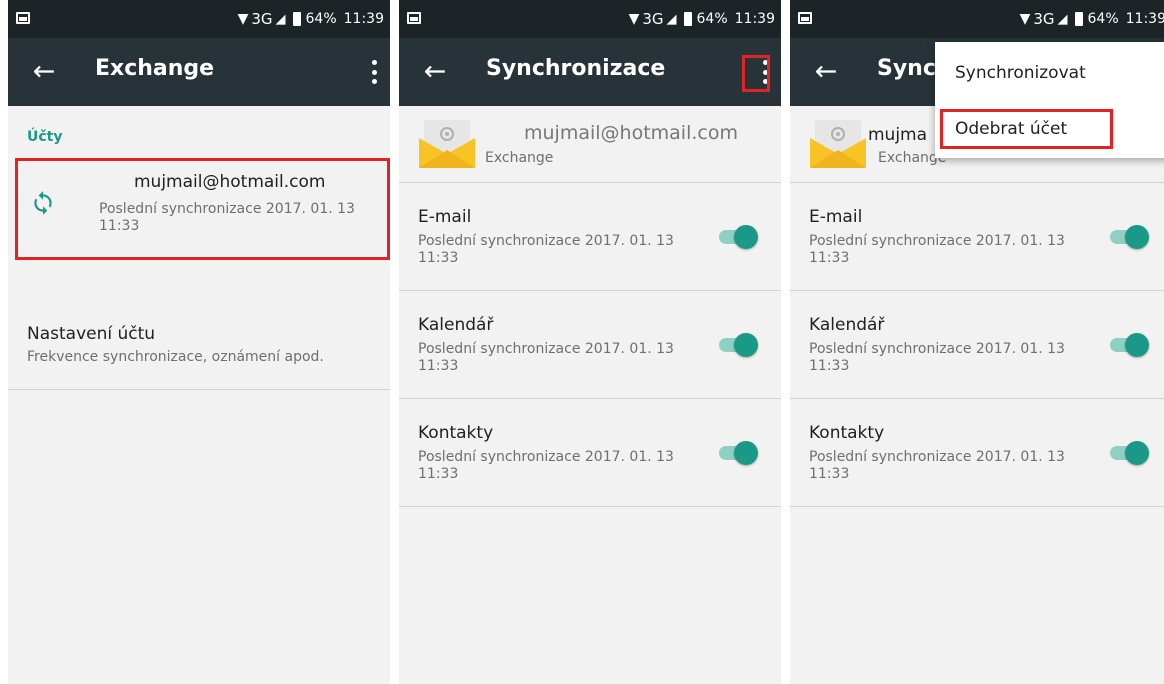 This screenshot has width=1164, height=684. I want to click on app-bar: ← Exchange, so click(199, 72).